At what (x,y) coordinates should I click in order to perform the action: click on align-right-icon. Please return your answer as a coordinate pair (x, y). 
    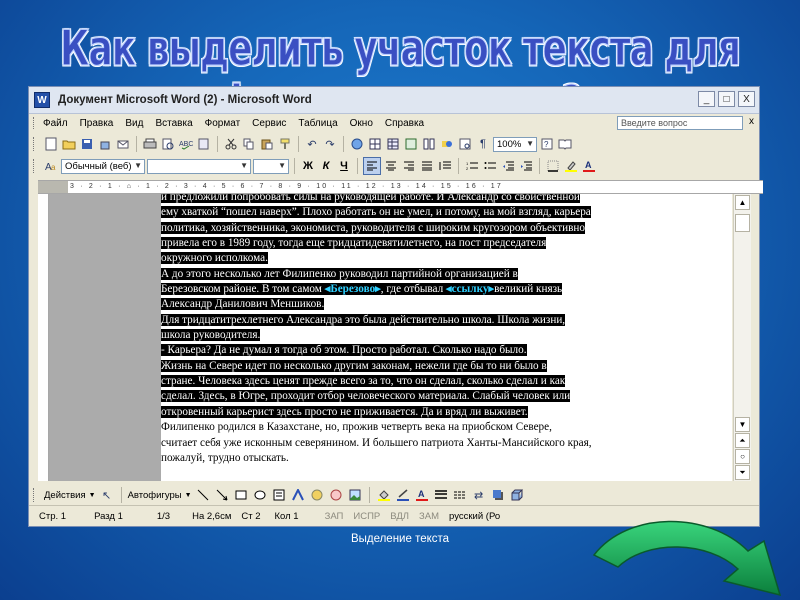
    Looking at the image, I should click on (409, 166).